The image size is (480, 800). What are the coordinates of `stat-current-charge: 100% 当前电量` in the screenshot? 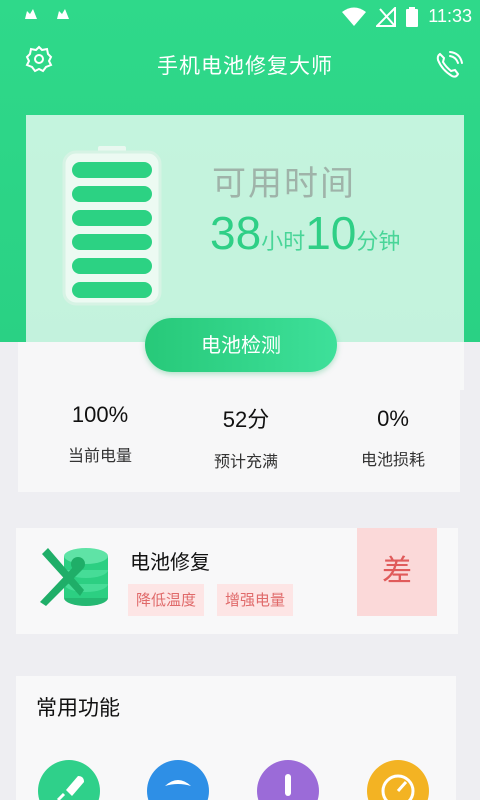 It's located at (100, 434).